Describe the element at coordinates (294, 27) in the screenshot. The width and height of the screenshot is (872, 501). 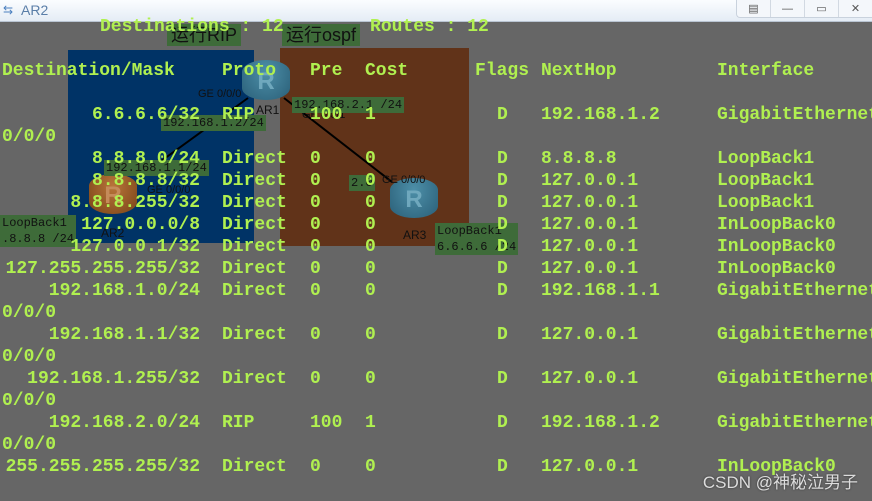
I see `route-summary: Destinations : 12 Routes : 12` at that location.